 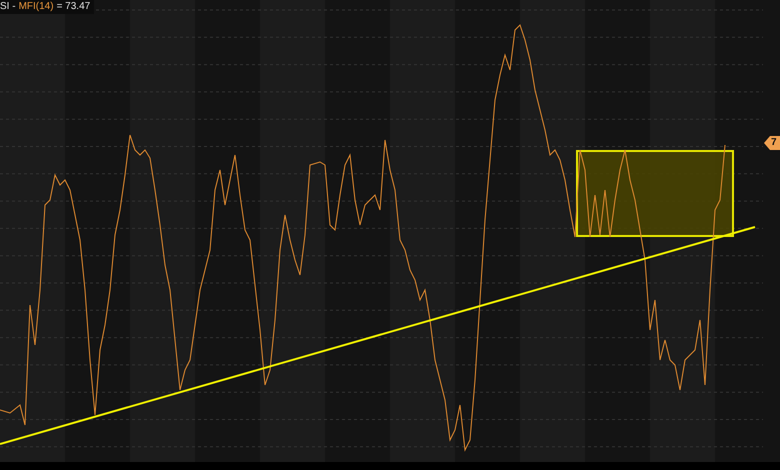 What do you see at coordinates (73, 6) in the screenshot?
I see `indicator-value: = 73.47` at bounding box center [73, 6].